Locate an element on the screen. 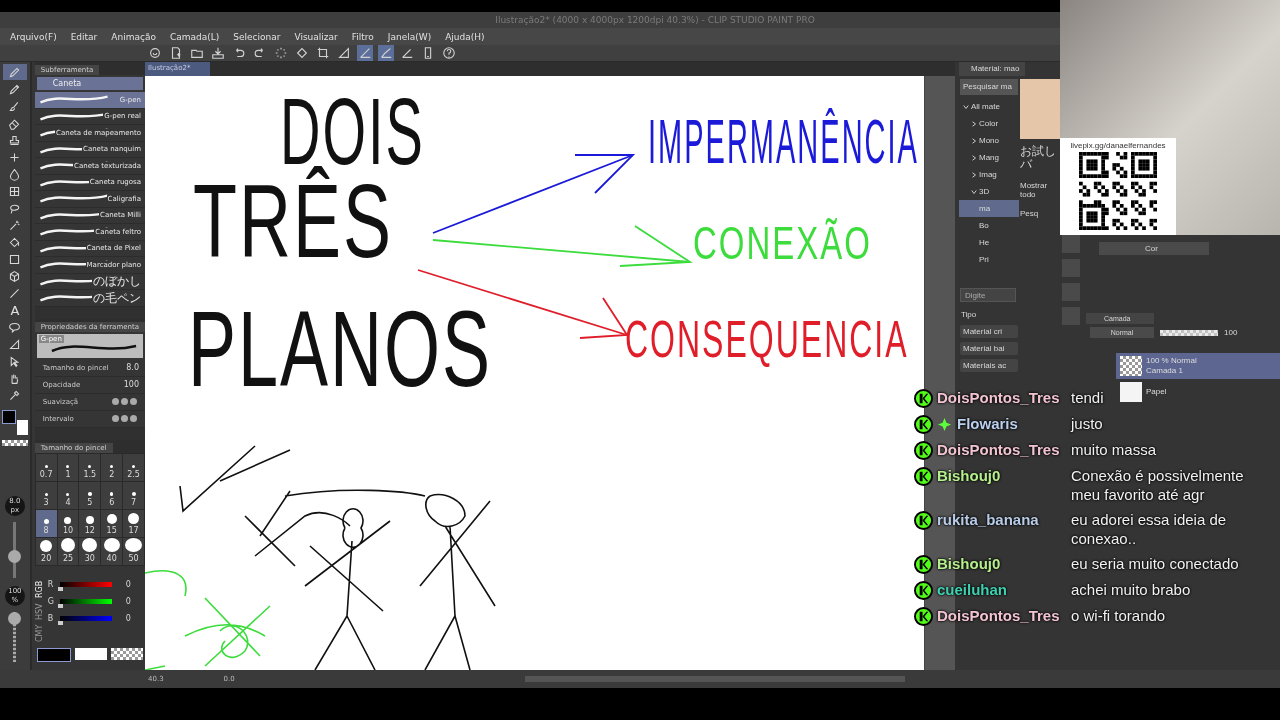  brush-item: の毛ペン is located at coordinates (89, 298).